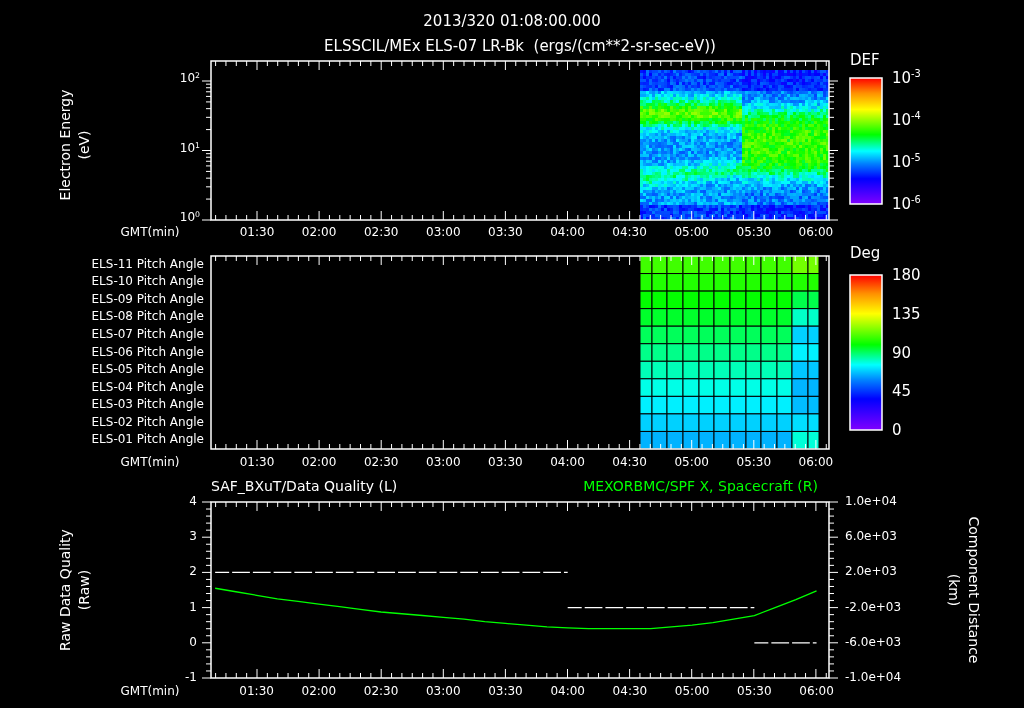 The height and width of the screenshot is (708, 1024). I want to click on channel-label: ELS-06 Pitch Angle, so click(147, 352).